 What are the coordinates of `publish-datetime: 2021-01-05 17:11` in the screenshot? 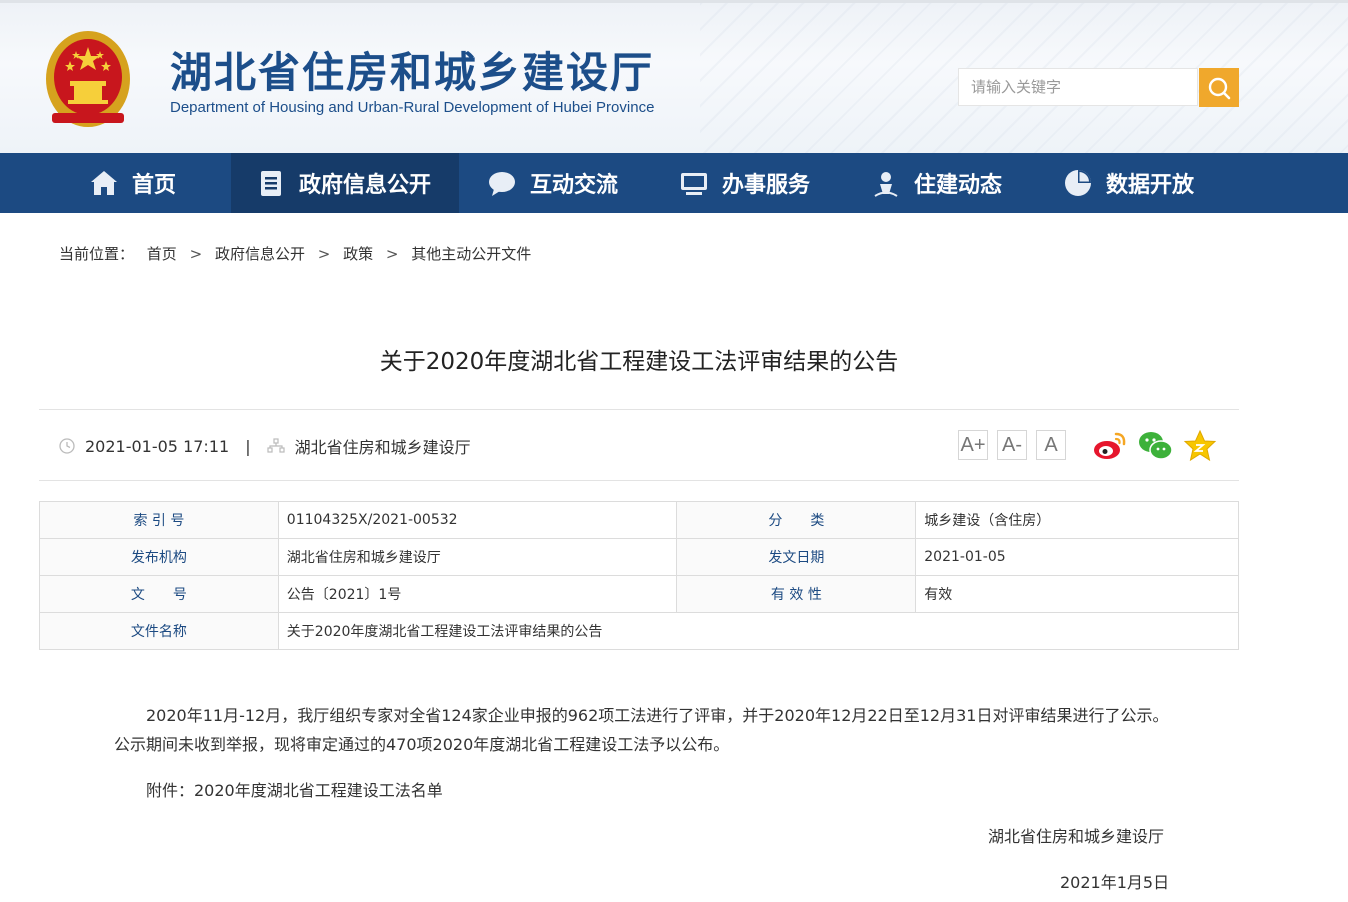 It's located at (157, 446).